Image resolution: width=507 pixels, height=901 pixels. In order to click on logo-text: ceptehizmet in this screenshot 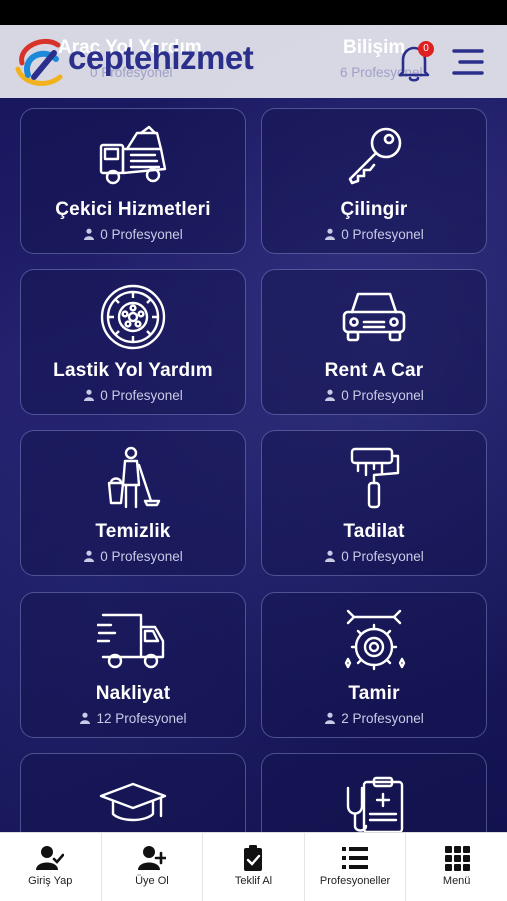, I will do `click(161, 57)`.